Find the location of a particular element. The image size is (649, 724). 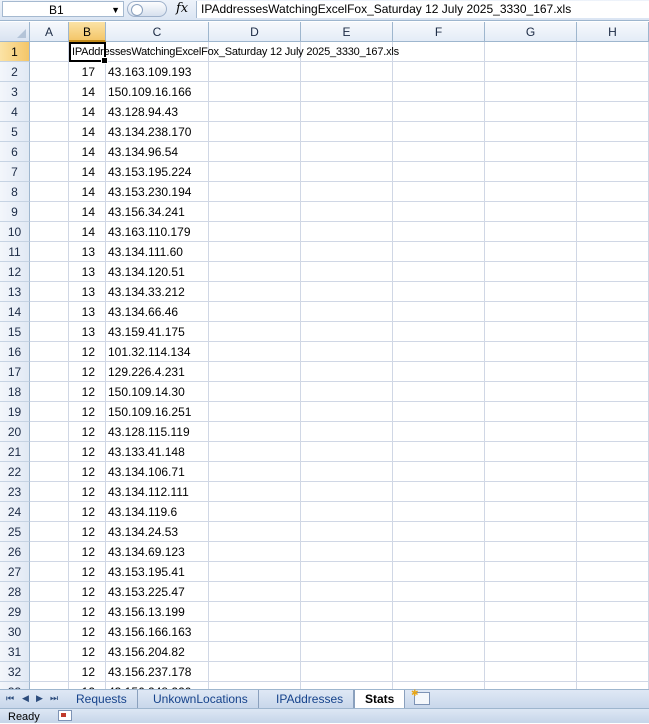

ip-address-cell: 43.134.106.71 is located at coordinates (157, 472).